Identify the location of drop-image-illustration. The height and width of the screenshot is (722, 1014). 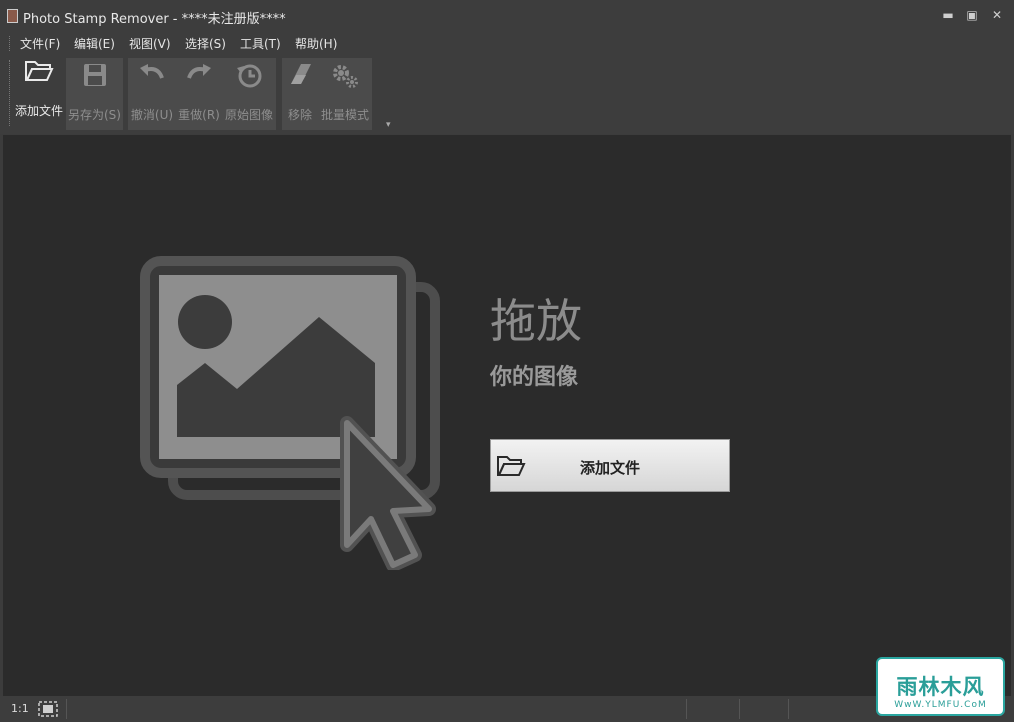
(291, 414).